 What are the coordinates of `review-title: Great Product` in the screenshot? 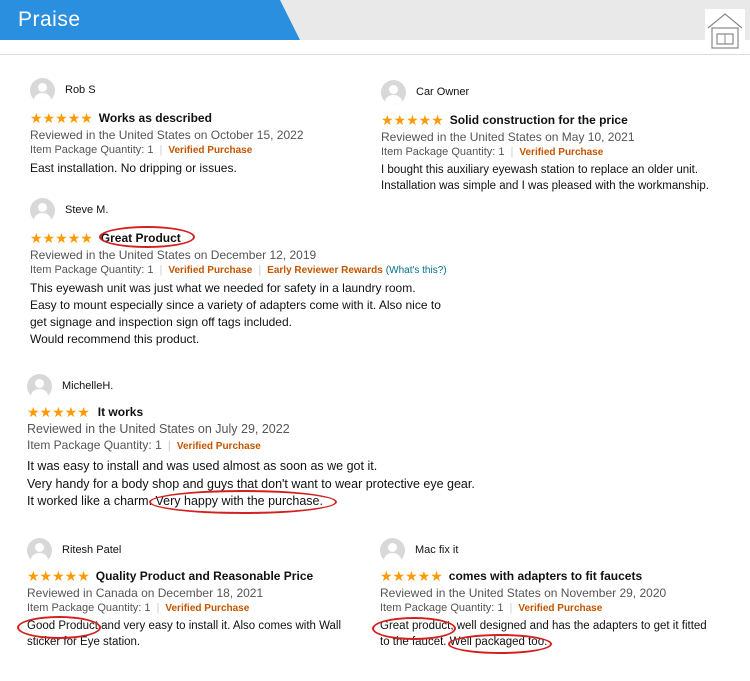 It's located at (141, 238).